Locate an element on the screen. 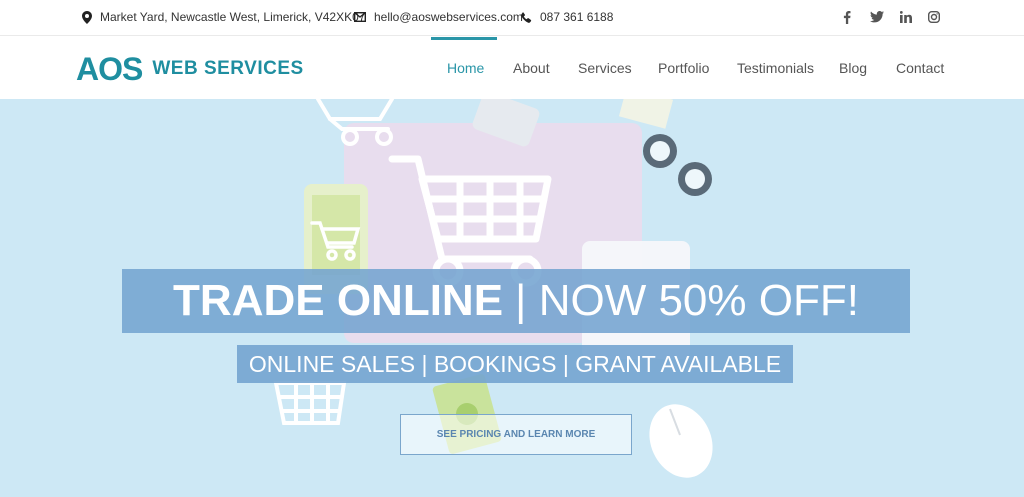  nav-blog: Blog is located at coordinates (853, 68).